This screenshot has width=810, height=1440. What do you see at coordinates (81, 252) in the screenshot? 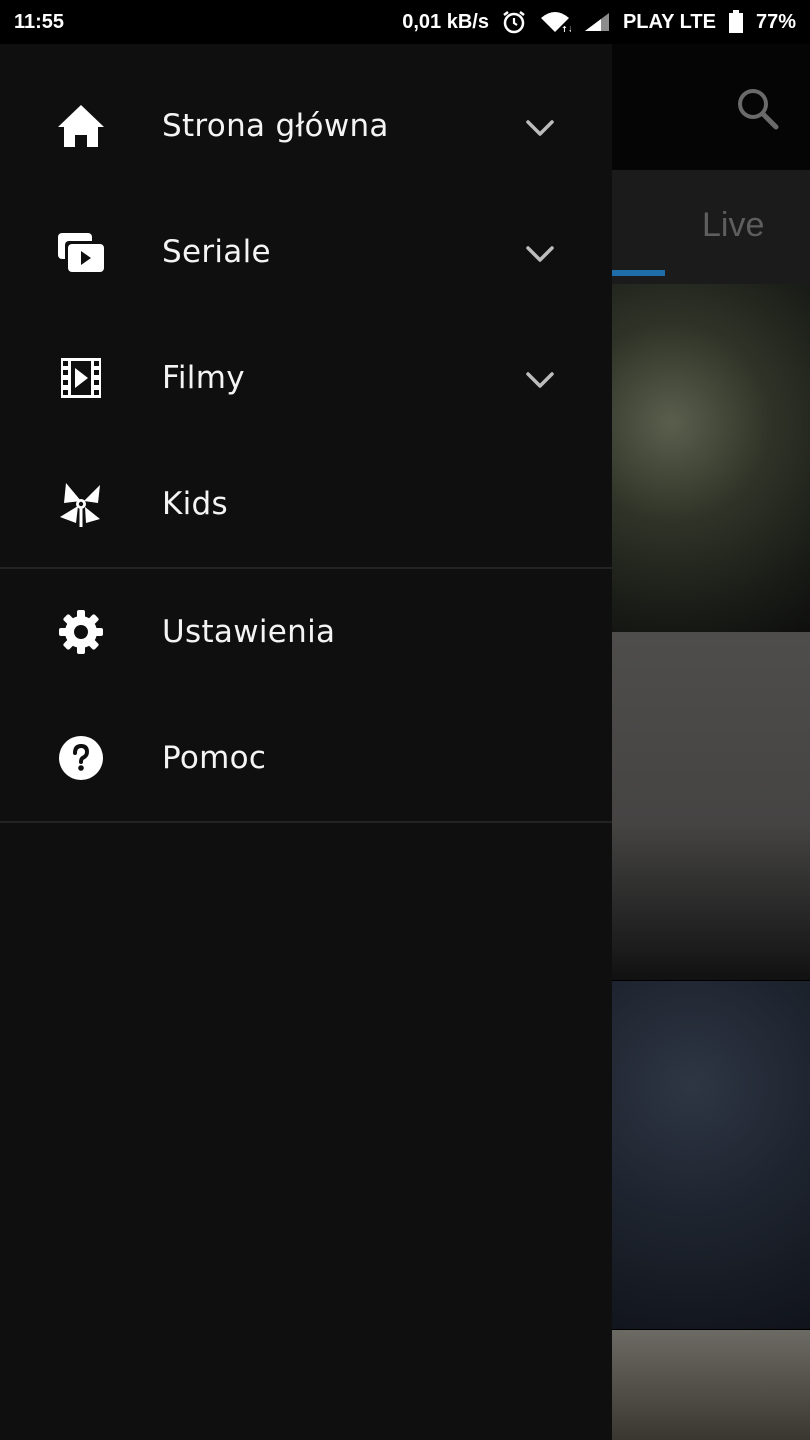
I see `series-icon` at bounding box center [81, 252].